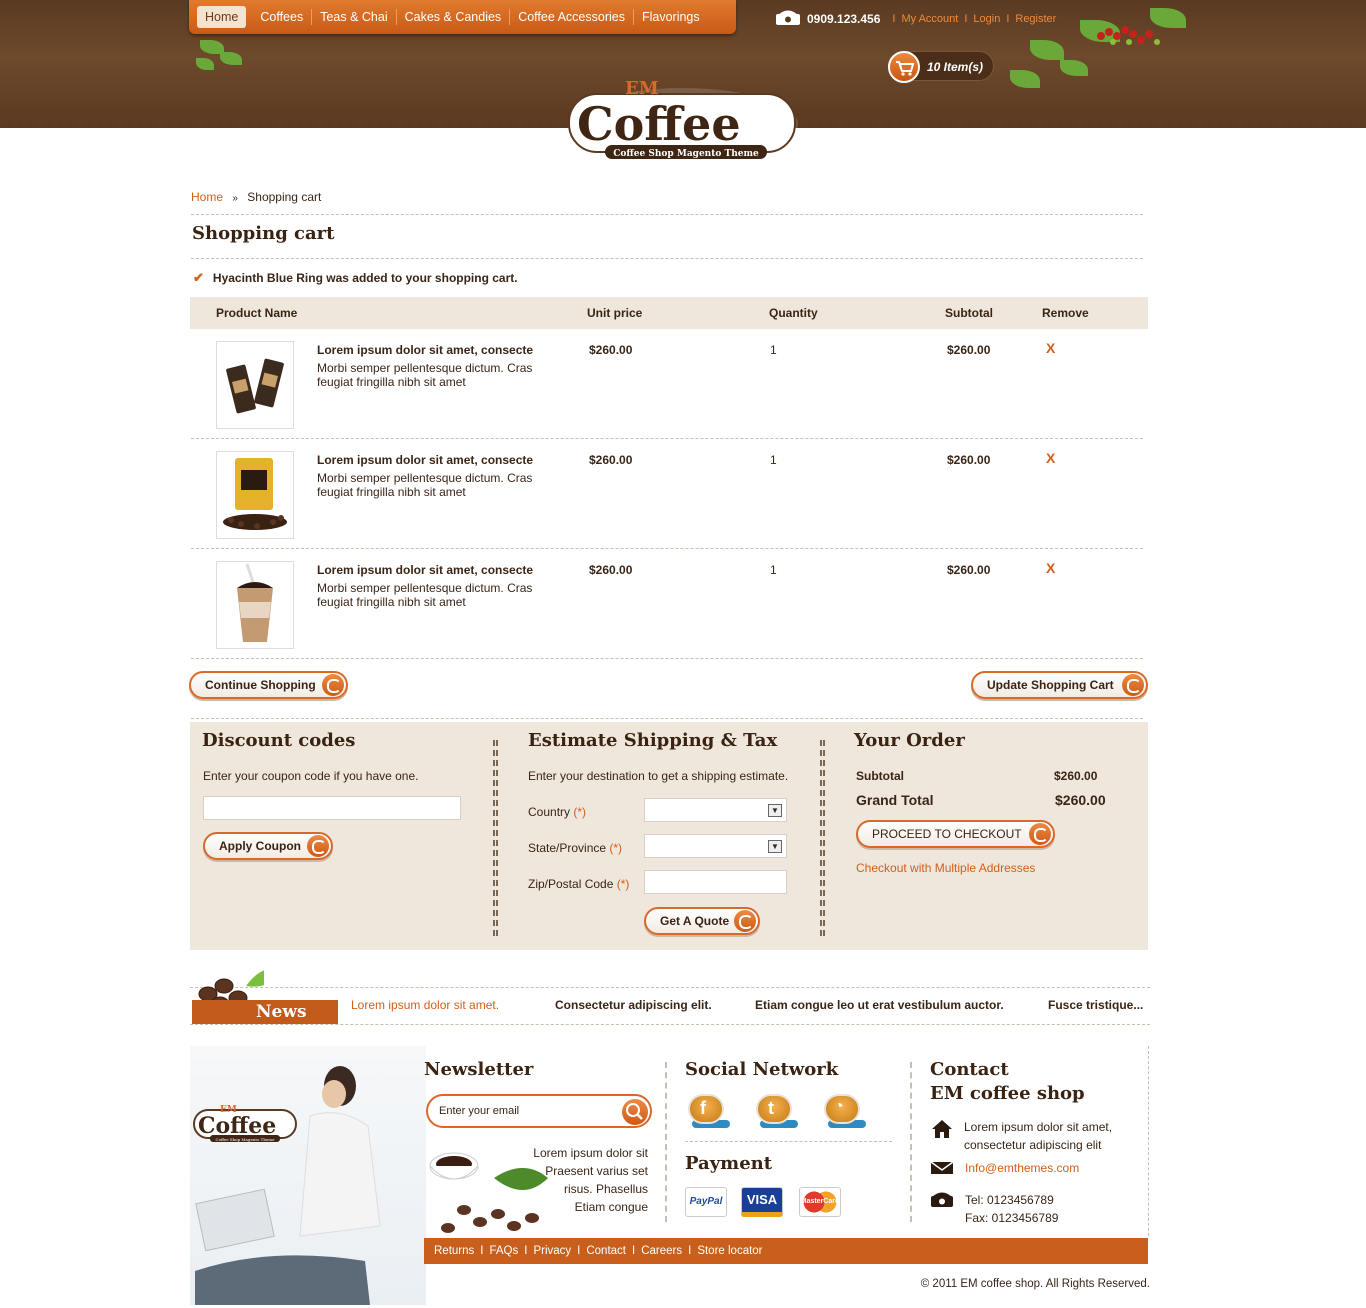 This screenshot has width=1366, height=1308. Describe the element at coordinates (571, 17) in the screenshot. I see `nav-item-accessories: Coffee Accessories` at that location.